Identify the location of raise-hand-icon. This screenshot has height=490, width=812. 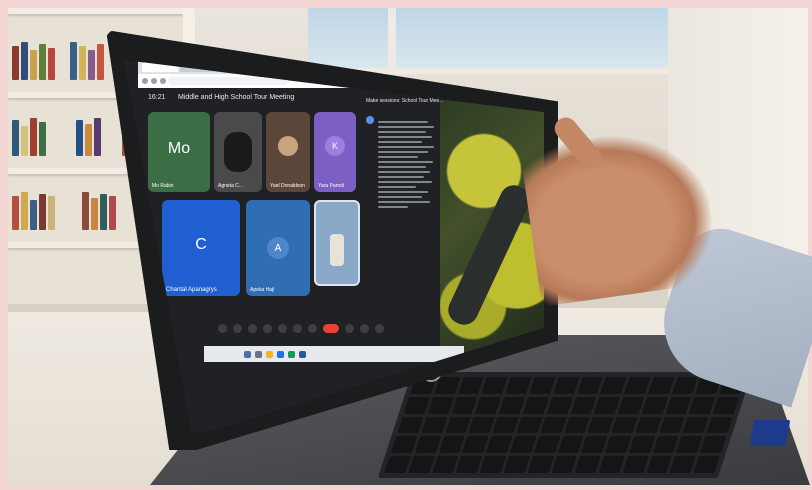
(297, 328).